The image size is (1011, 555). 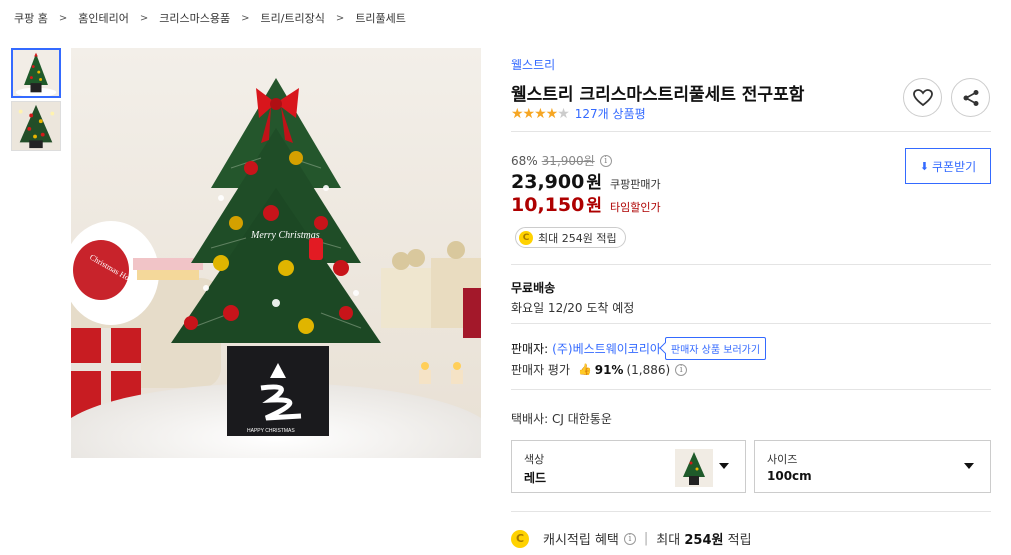 What do you see at coordinates (609, 369) in the screenshot?
I see `seller-rating-pct: 91%` at bounding box center [609, 369].